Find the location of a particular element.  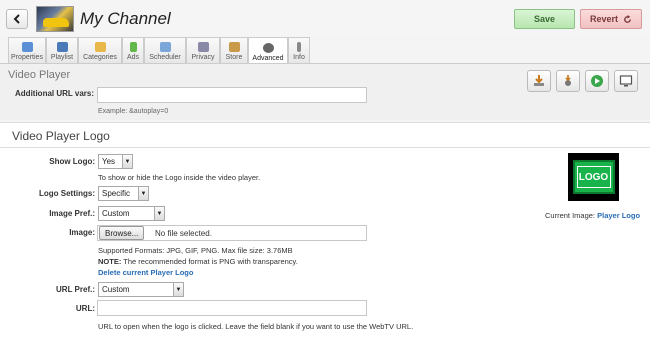

url-vars-example: Example: &autoplay=0 is located at coordinates (133, 111).